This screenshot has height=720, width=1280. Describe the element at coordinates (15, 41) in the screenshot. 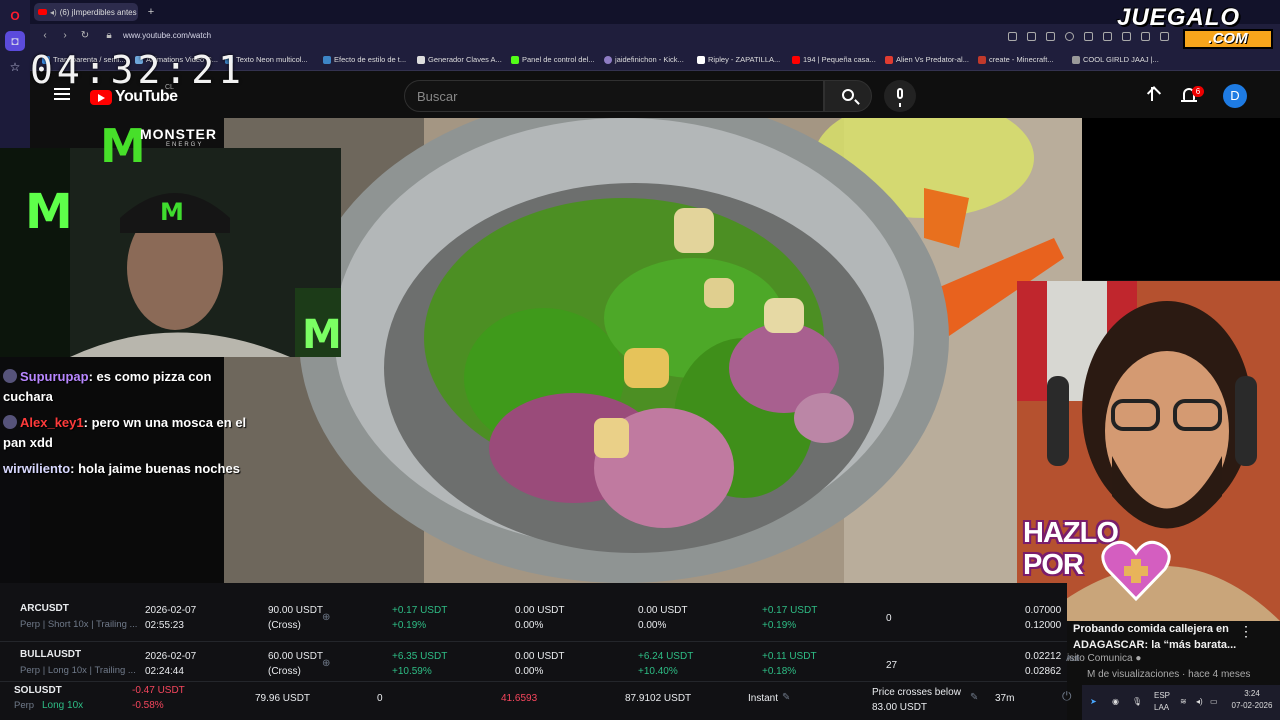

I see `workspace-icon: ◘` at that location.